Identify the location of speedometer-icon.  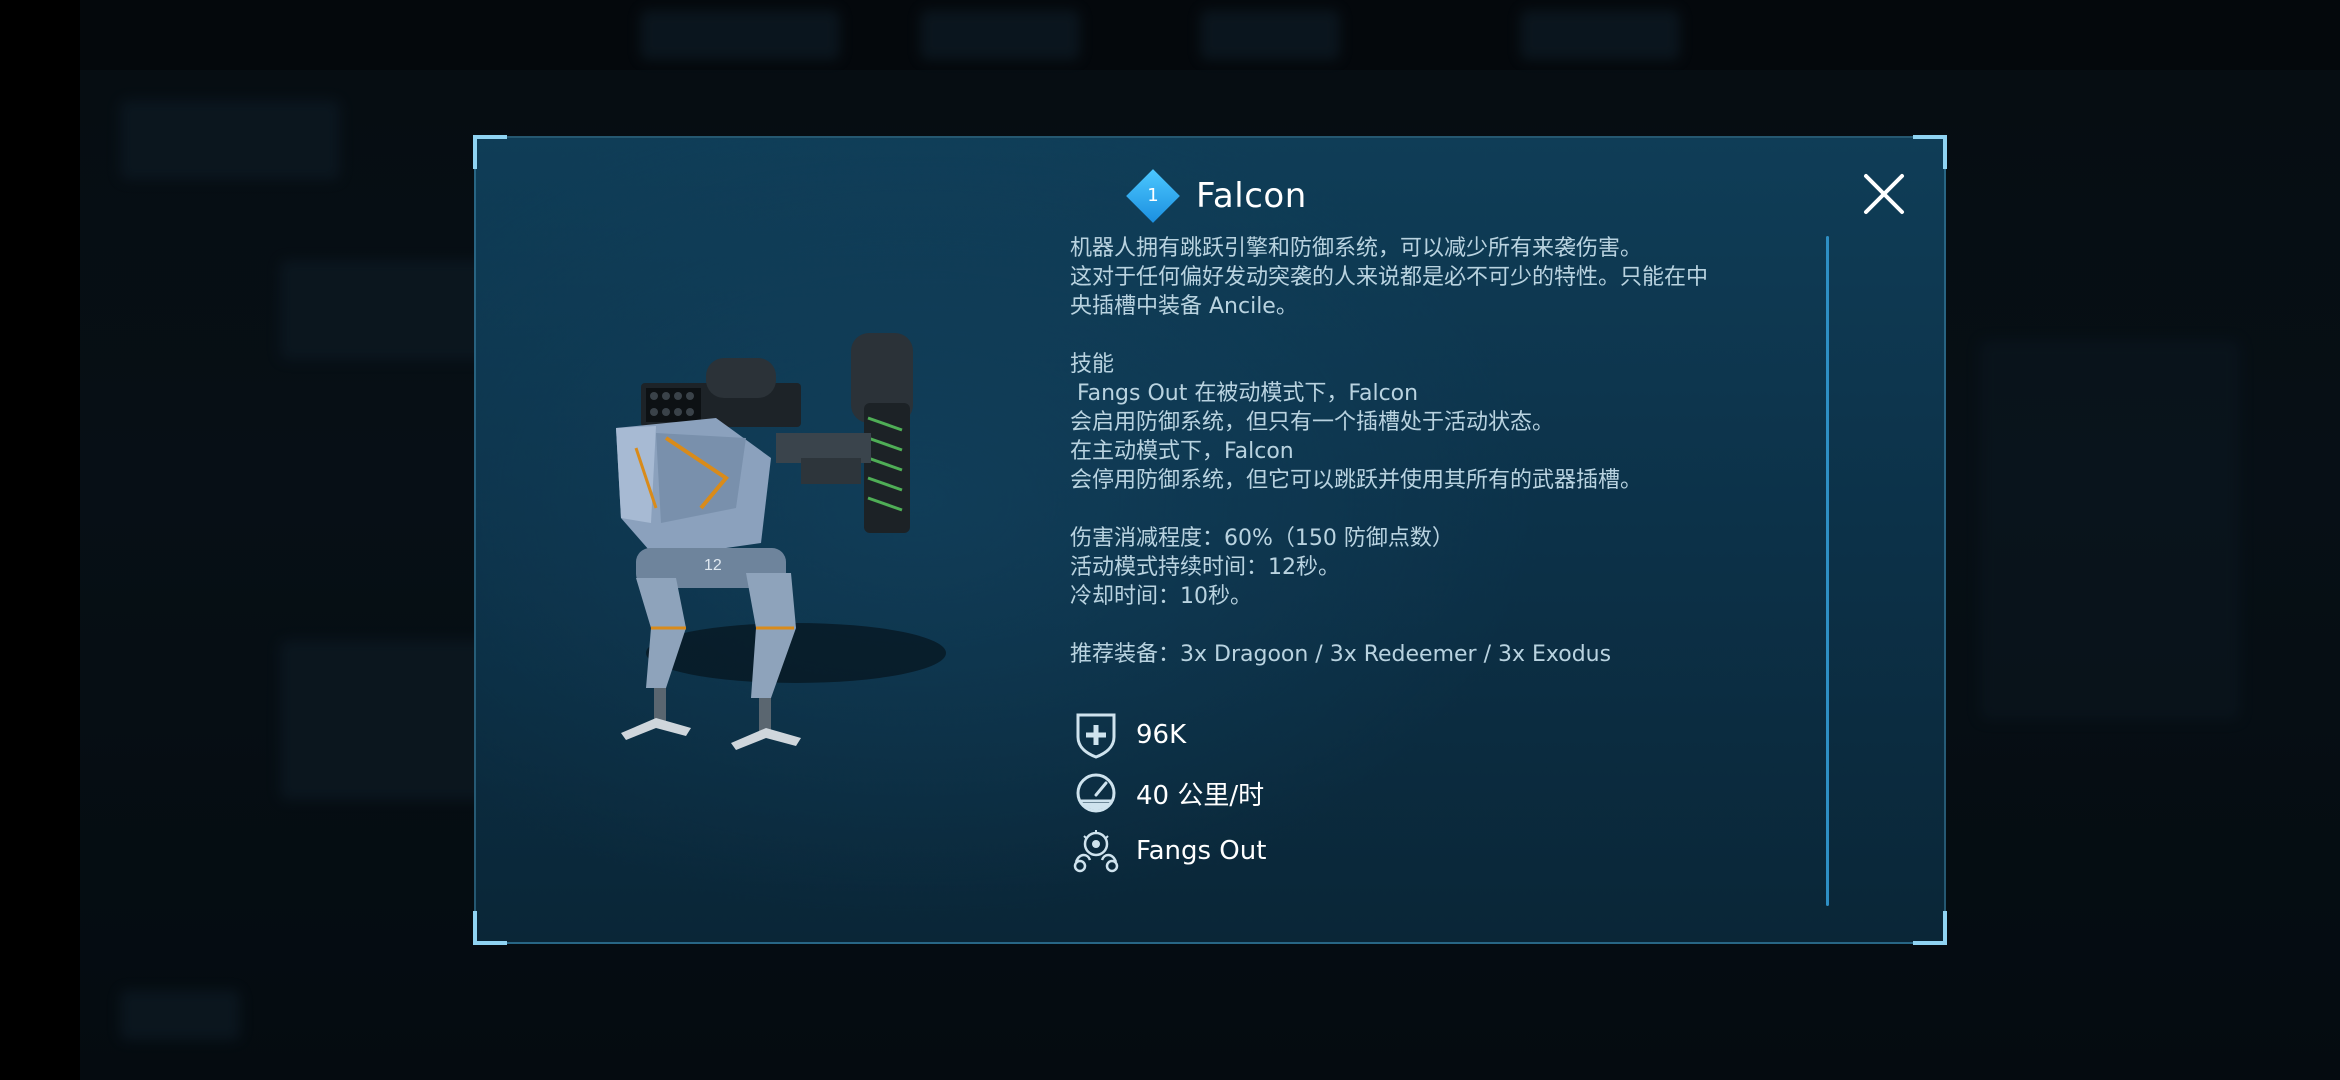
(1096, 793).